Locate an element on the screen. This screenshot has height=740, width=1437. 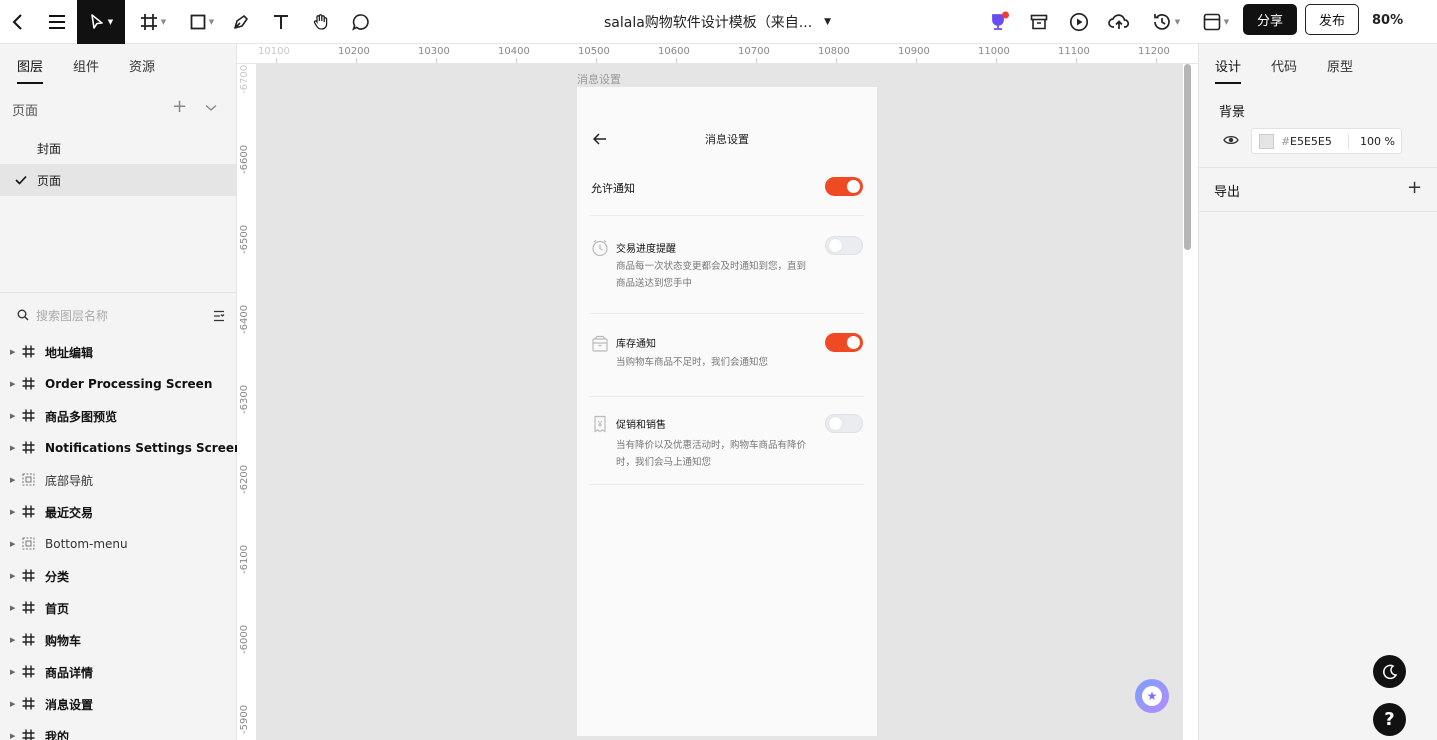
play-button is located at coordinates (1079, 22).